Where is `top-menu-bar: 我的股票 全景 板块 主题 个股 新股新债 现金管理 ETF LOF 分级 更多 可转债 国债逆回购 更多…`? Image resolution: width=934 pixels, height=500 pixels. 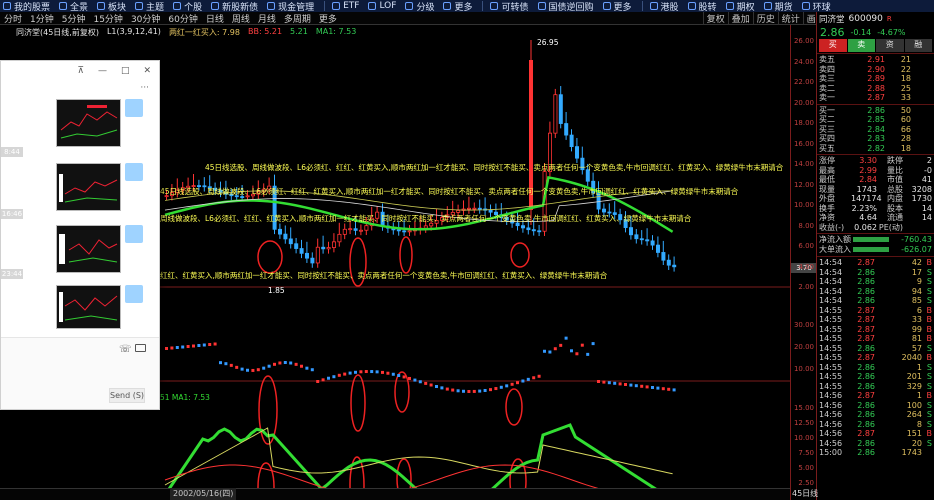
top-menu-bar: 我的股票 全景 板块 主题 个股 新股新债 现金管理 ETF LOF 分级 更多 可转债 国债逆回购 更多… is located at coordinates (467, 6).